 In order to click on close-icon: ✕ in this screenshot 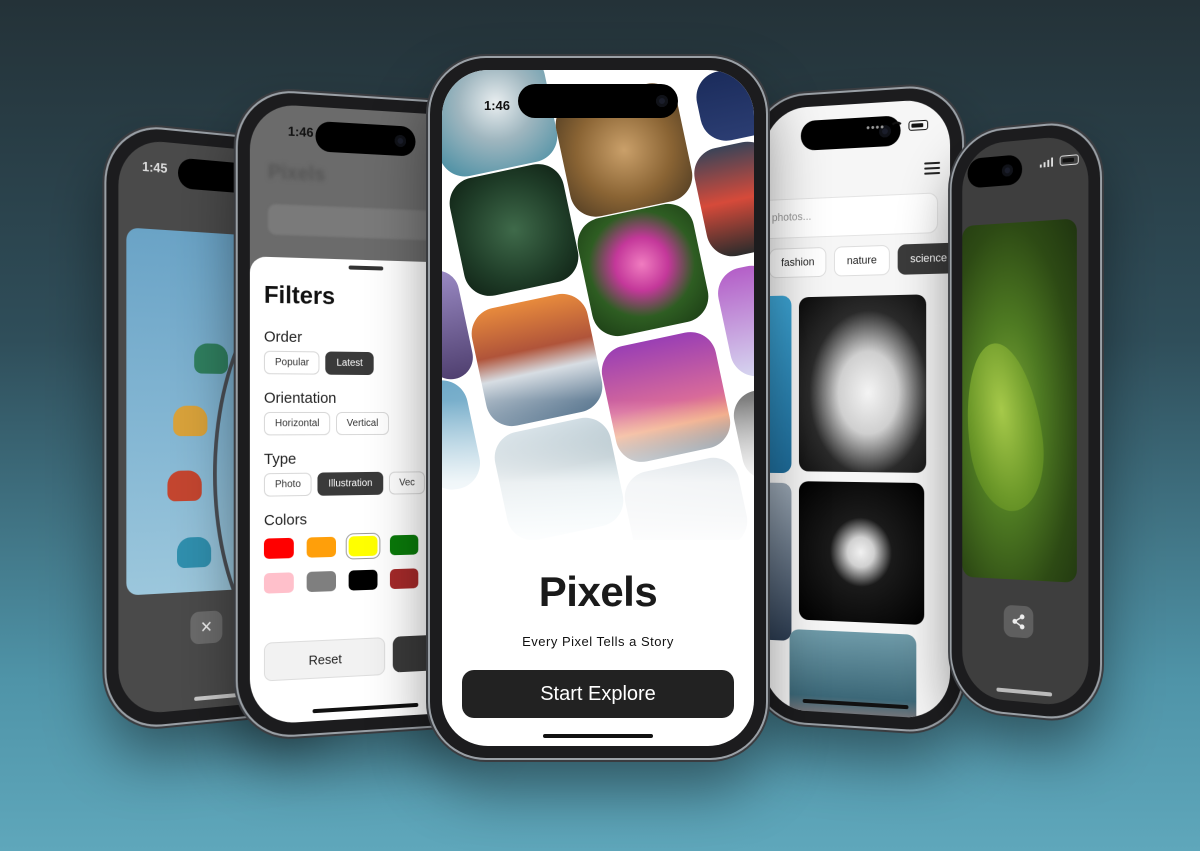, I will do `click(206, 627)`.